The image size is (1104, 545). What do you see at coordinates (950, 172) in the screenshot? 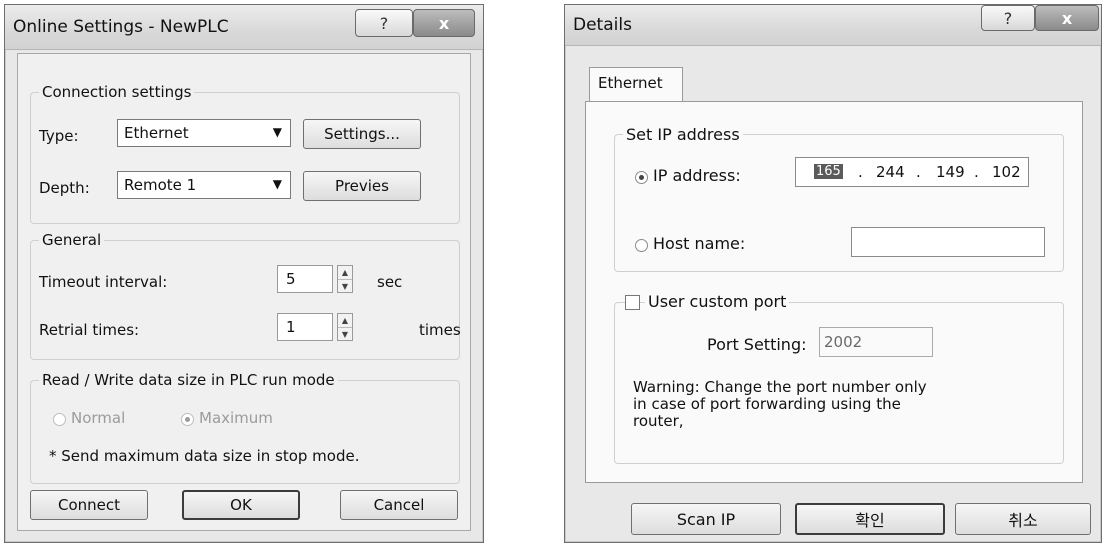
I see `ip-octet-3: 149` at bounding box center [950, 172].